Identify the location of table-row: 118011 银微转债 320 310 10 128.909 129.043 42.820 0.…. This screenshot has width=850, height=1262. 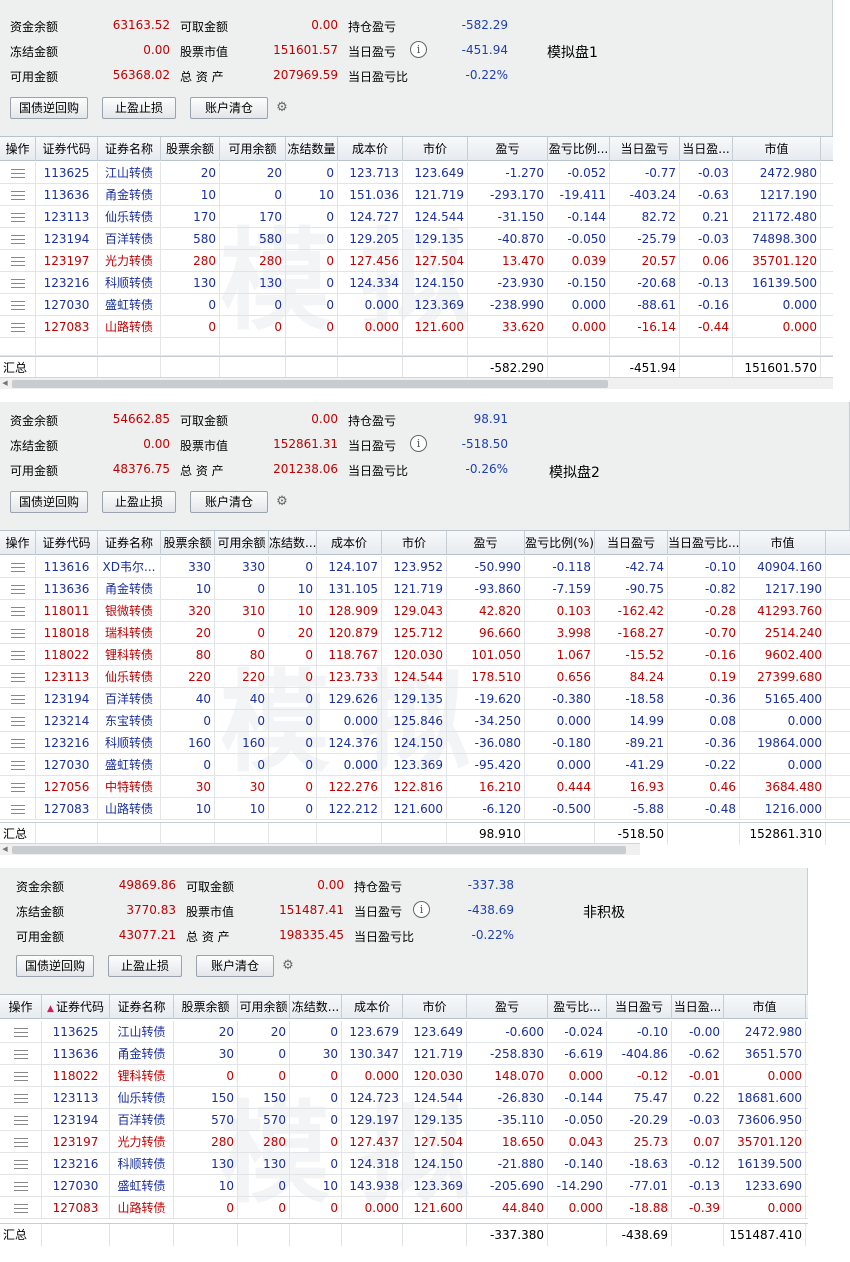
(425, 611).